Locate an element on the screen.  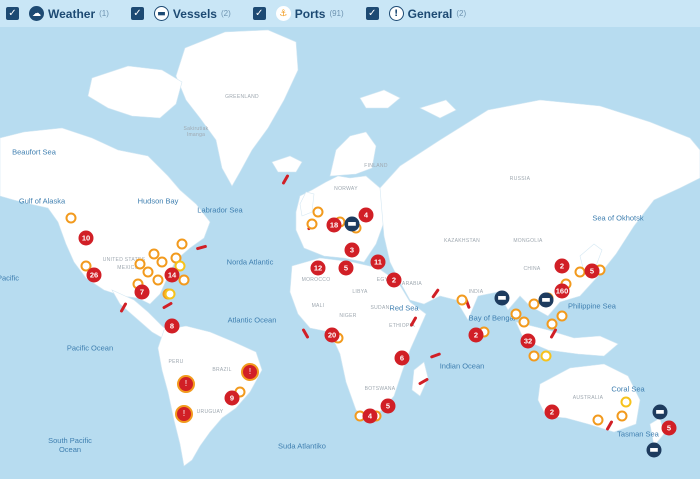
vessel-icon: ▬ is located at coordinates (161, 13).